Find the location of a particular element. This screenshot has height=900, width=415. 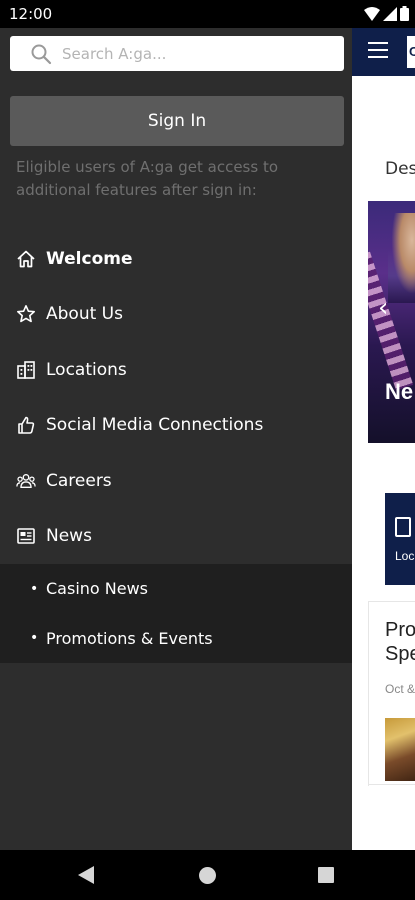

recents-icon is located at coordinates (326, 875).